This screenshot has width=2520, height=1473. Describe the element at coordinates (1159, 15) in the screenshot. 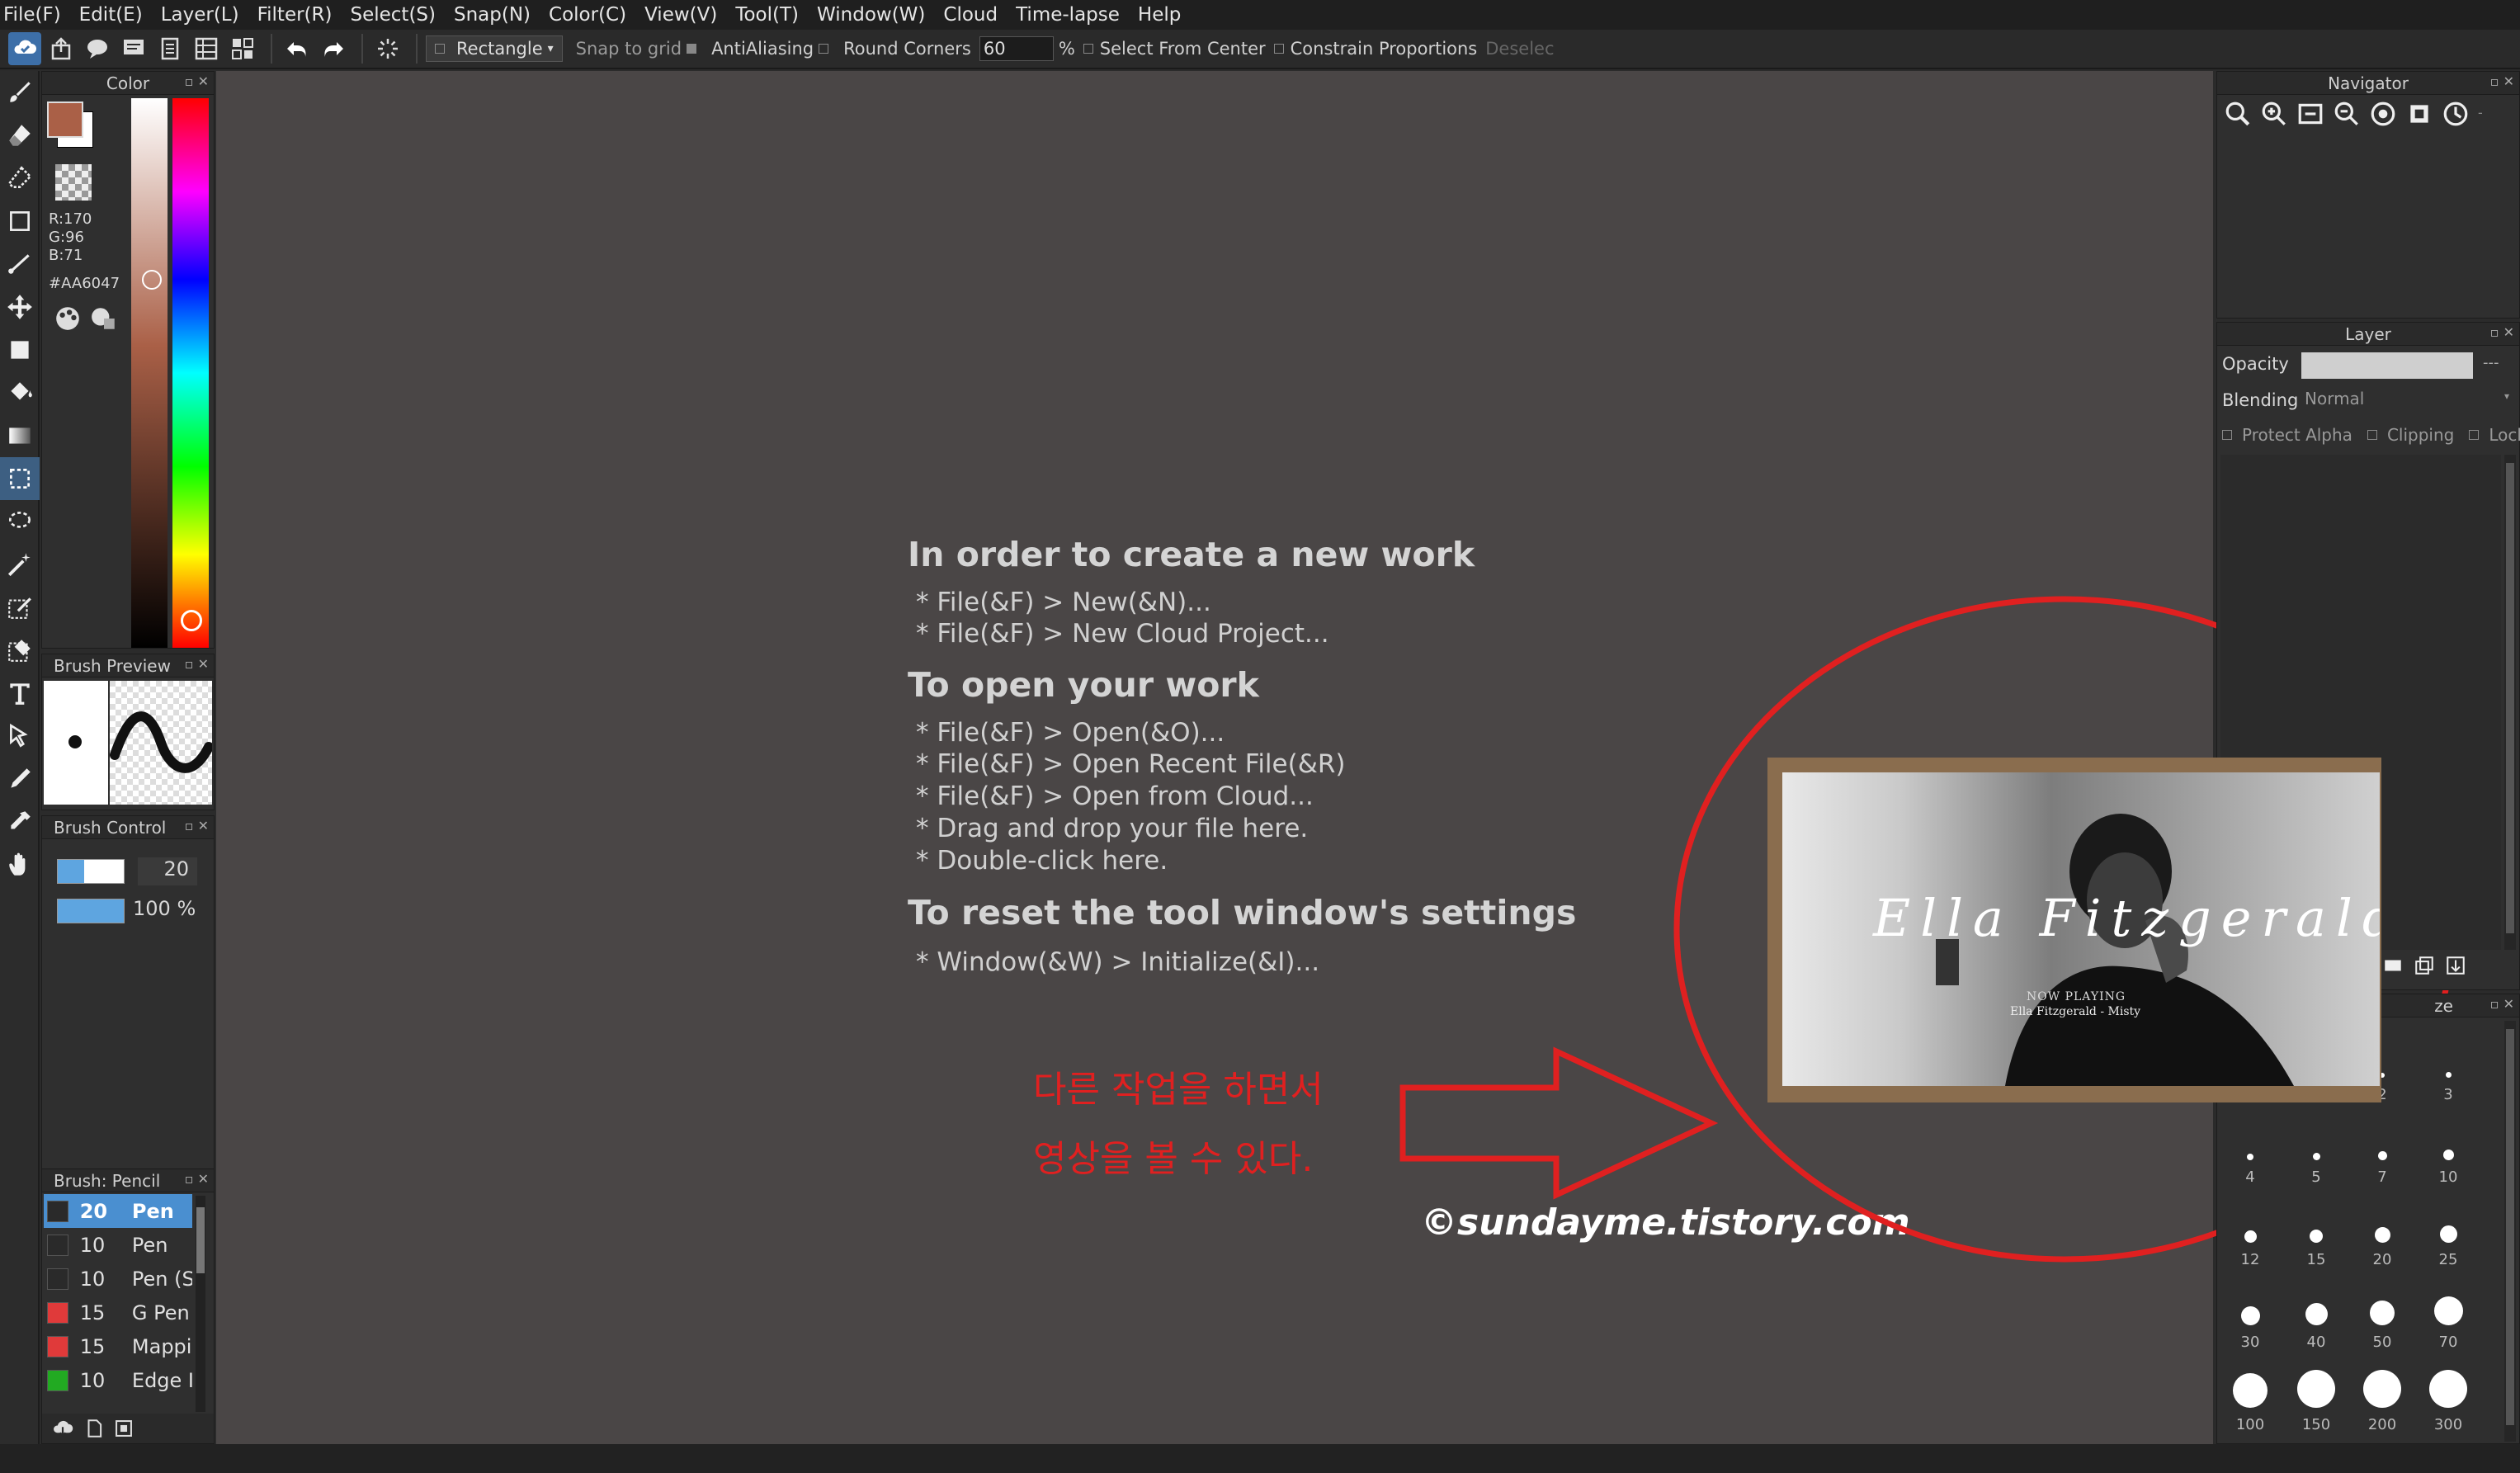

I see `menu-help: Help` at that location.